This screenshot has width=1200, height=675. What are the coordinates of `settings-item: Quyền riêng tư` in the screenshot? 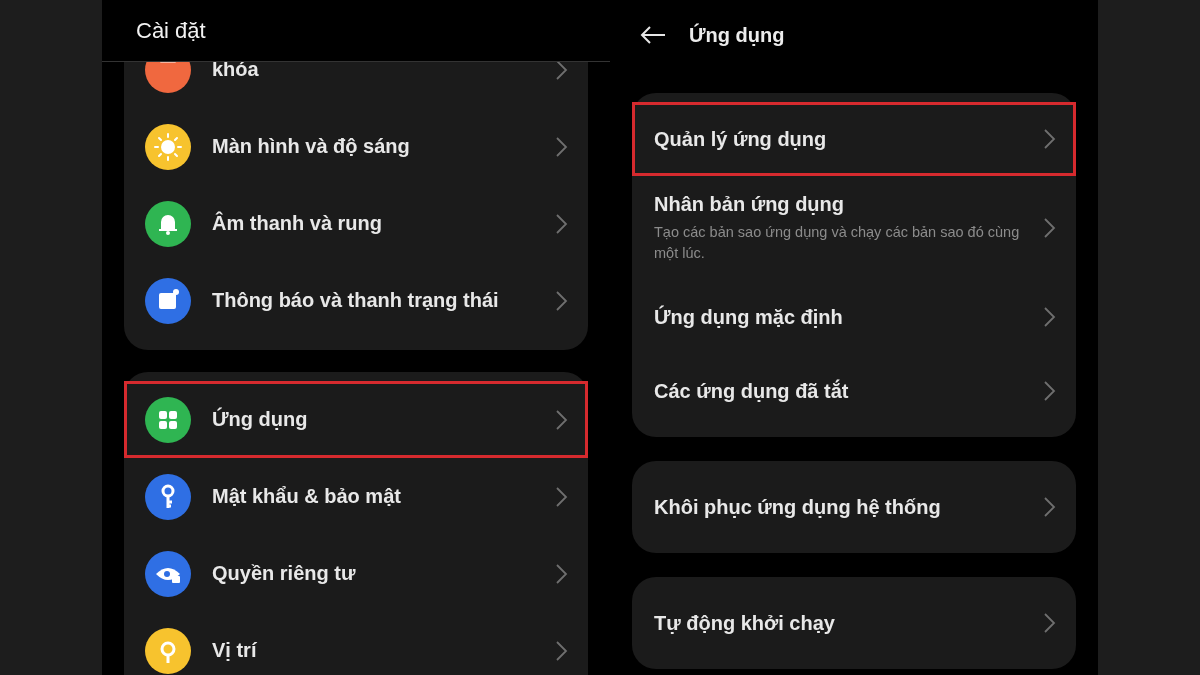 It's located at (356, 573).